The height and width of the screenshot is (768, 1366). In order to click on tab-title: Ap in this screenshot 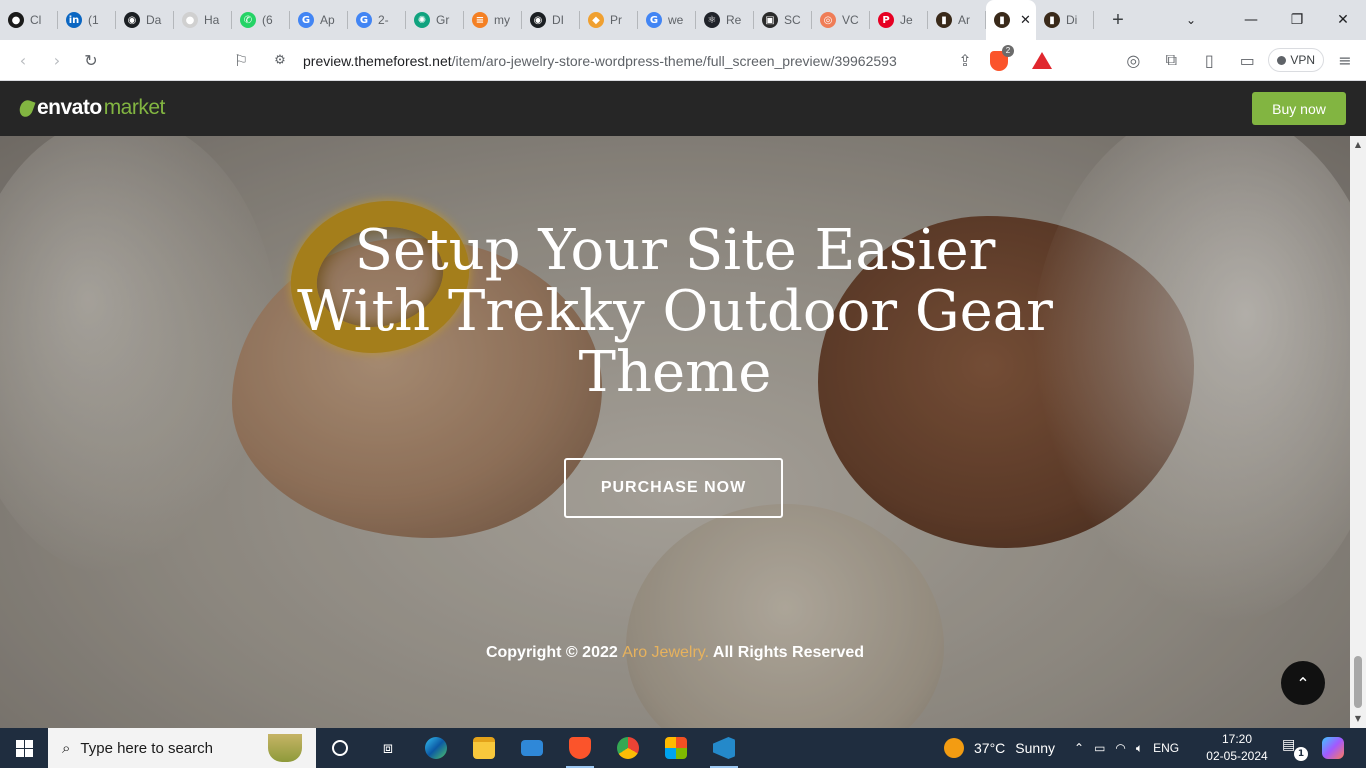, I will do `click(327, 20)`.